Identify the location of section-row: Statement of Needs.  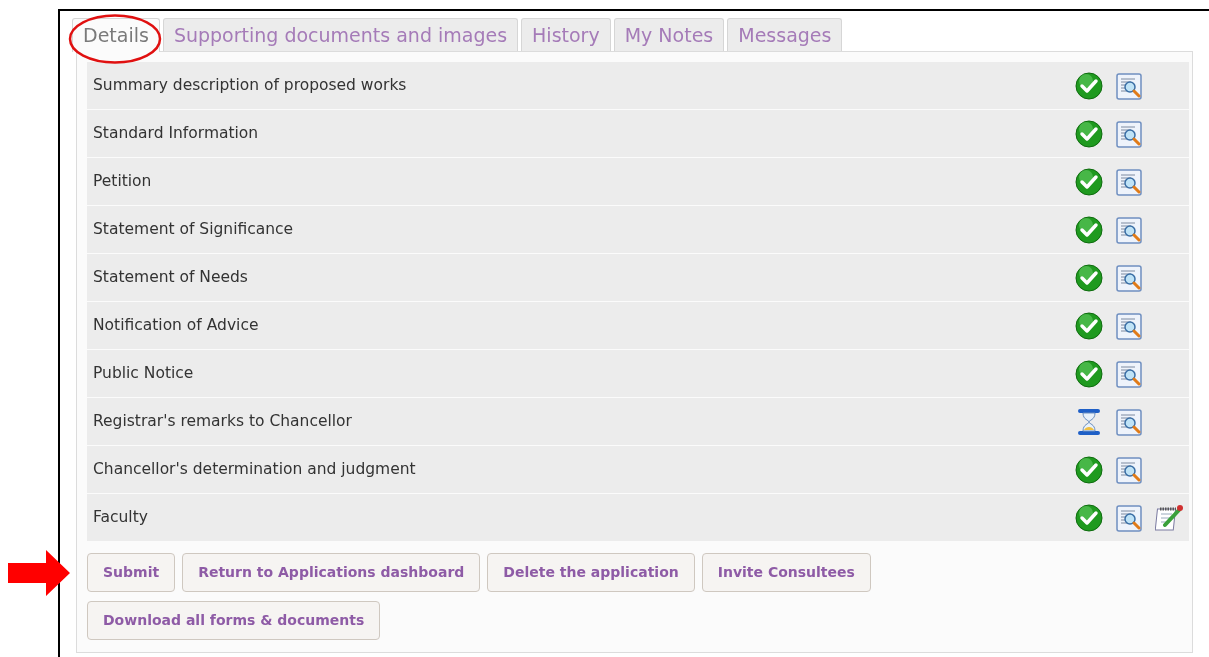
(638, 277).